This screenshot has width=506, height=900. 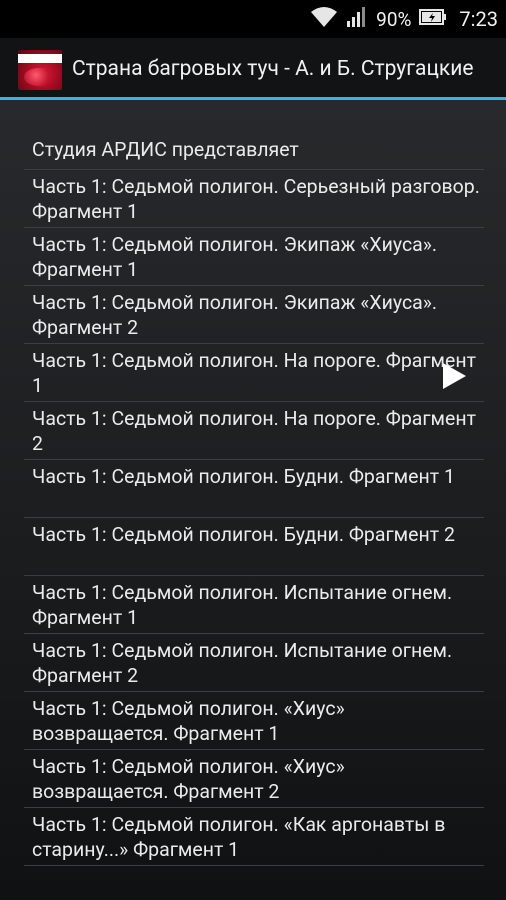 I want to click on status-bar: 90% 7:23, so click(x=253, y=19).